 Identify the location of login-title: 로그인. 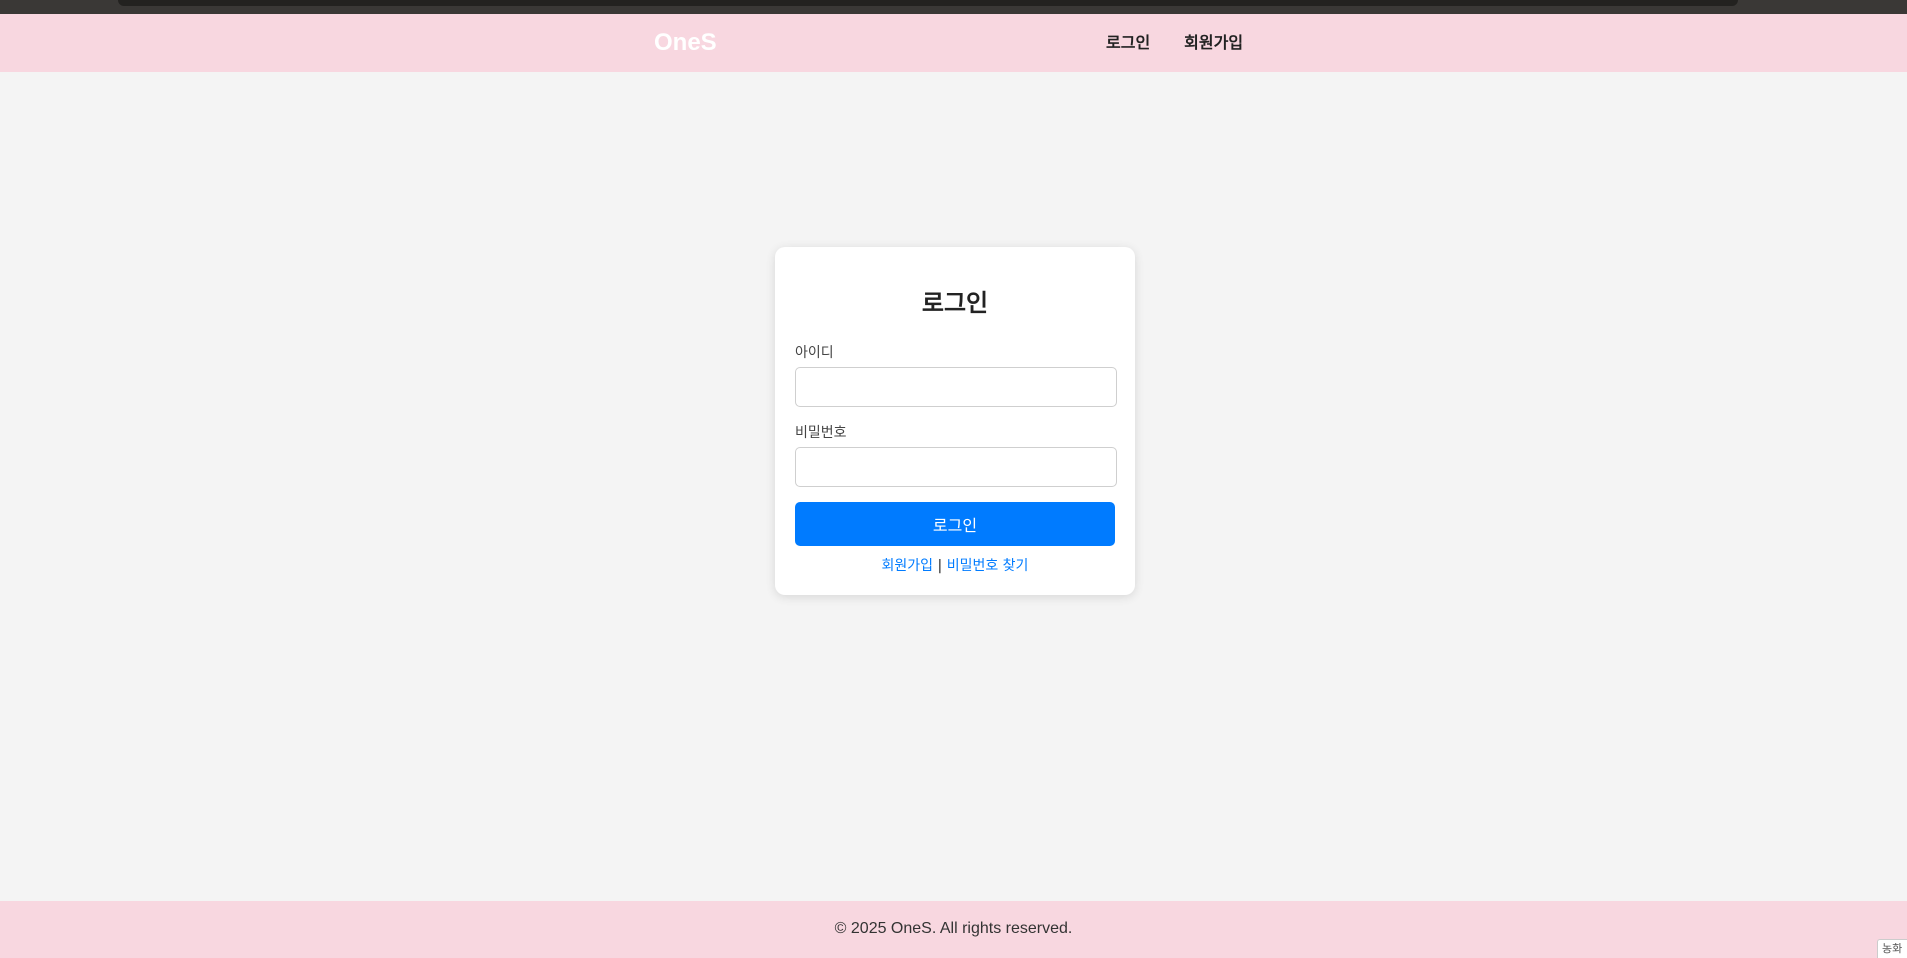
(955, 303).